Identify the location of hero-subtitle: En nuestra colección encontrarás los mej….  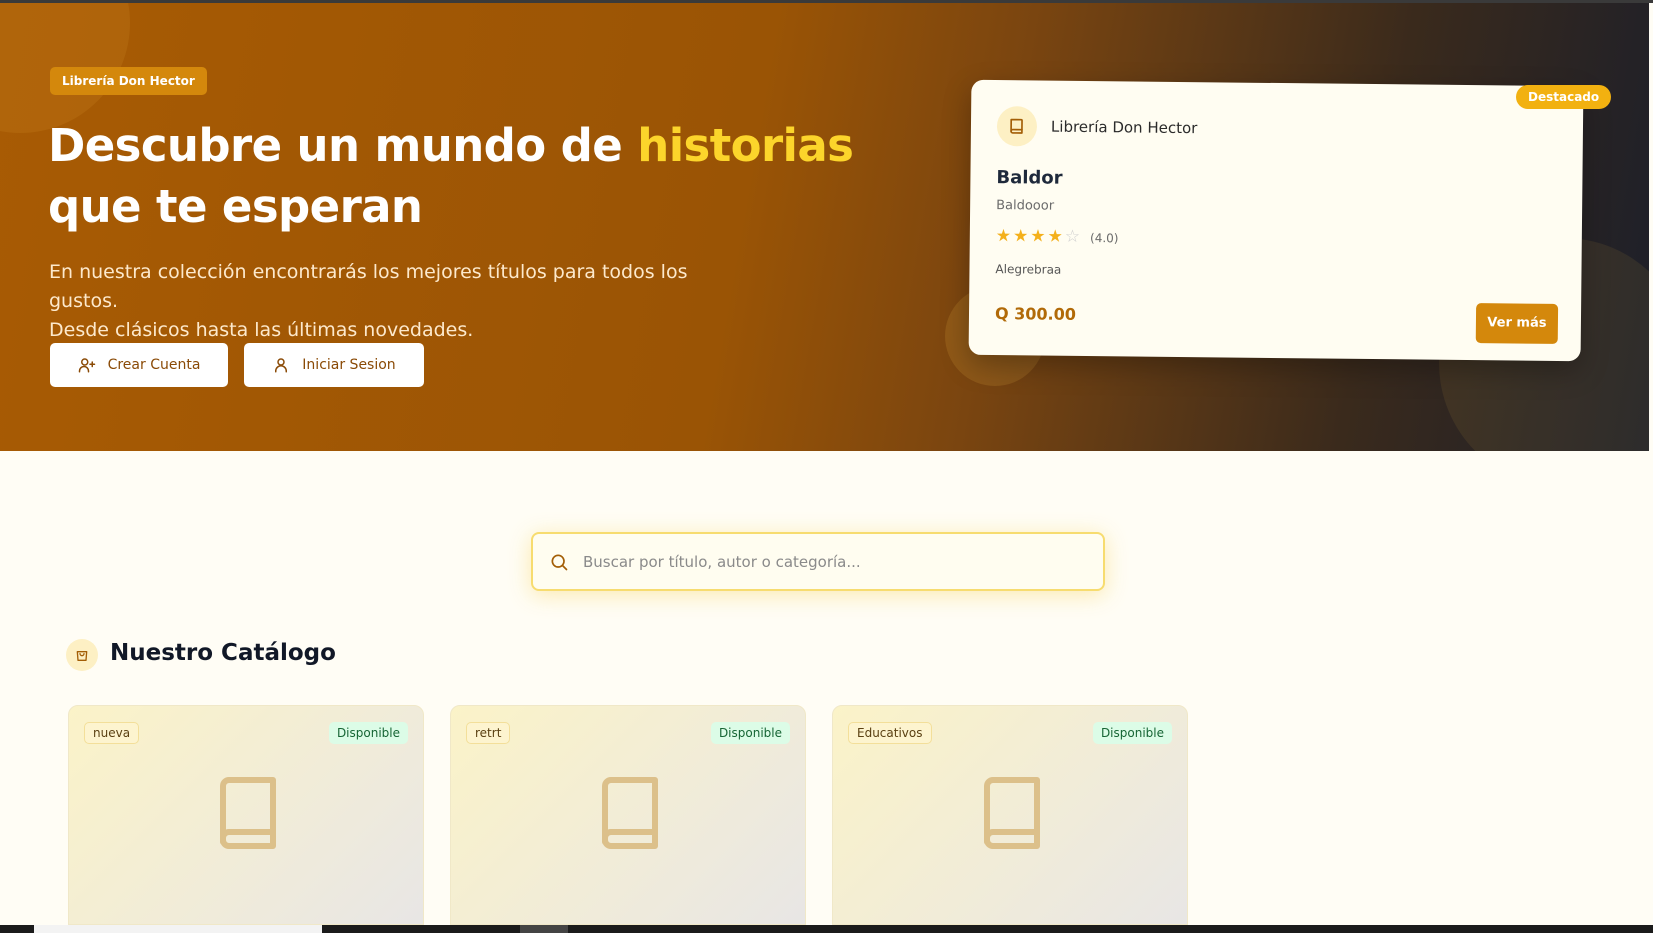
(399, 301).